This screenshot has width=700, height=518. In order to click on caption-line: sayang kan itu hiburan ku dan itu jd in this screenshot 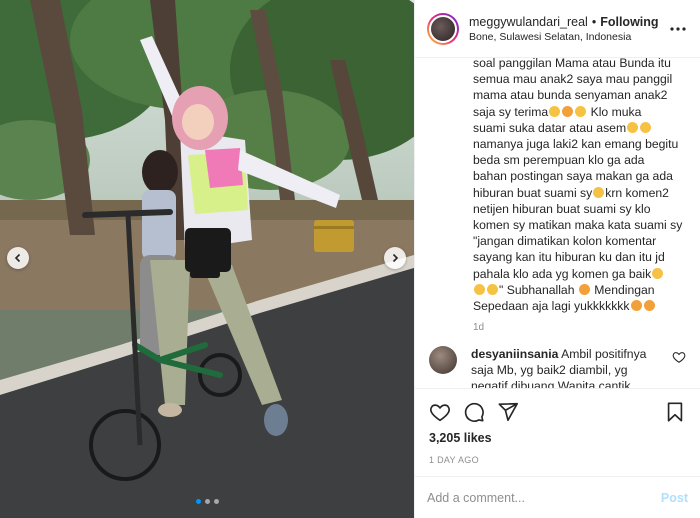, I will do `click(569, 257)`.